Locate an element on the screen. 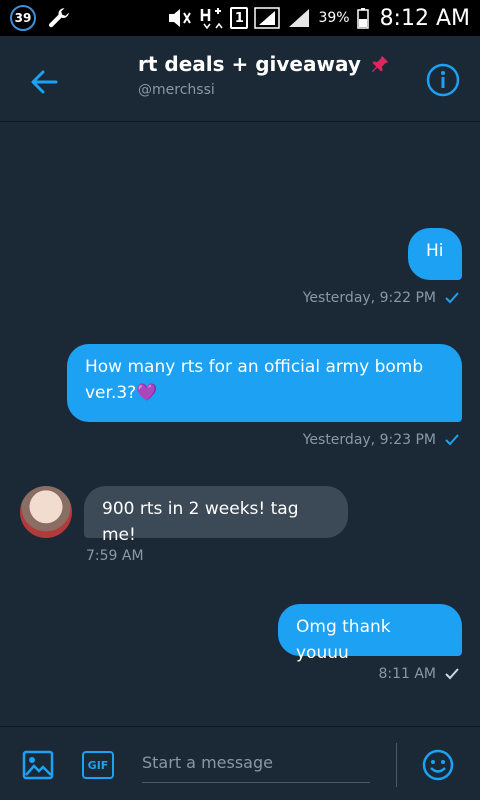 The image size is (480, 800). battery-percent: 39% is located at coordinates (334, 18).